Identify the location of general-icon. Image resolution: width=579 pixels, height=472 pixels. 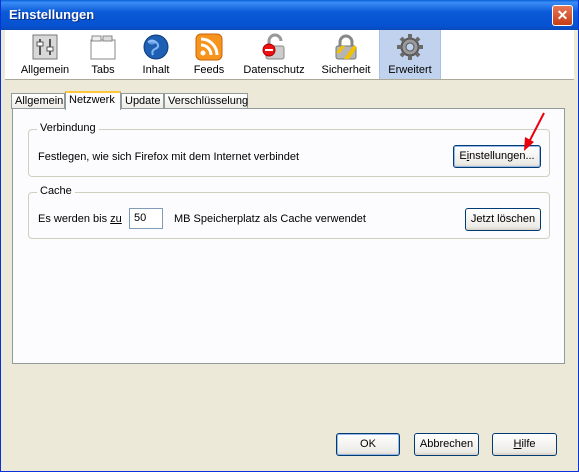
(45, 47).